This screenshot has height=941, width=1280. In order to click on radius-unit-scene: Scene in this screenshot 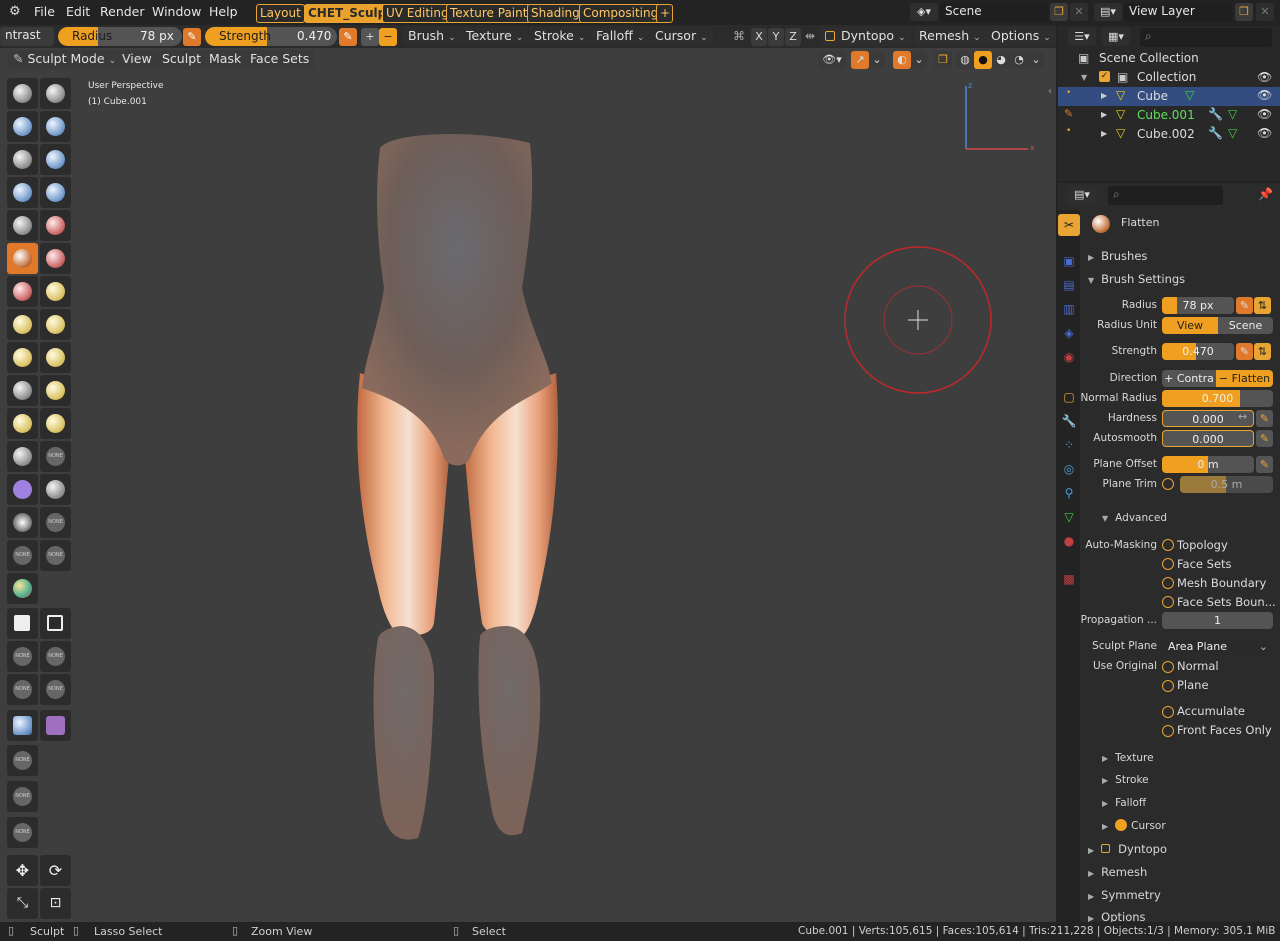, I will do `click(1245, 325)`.